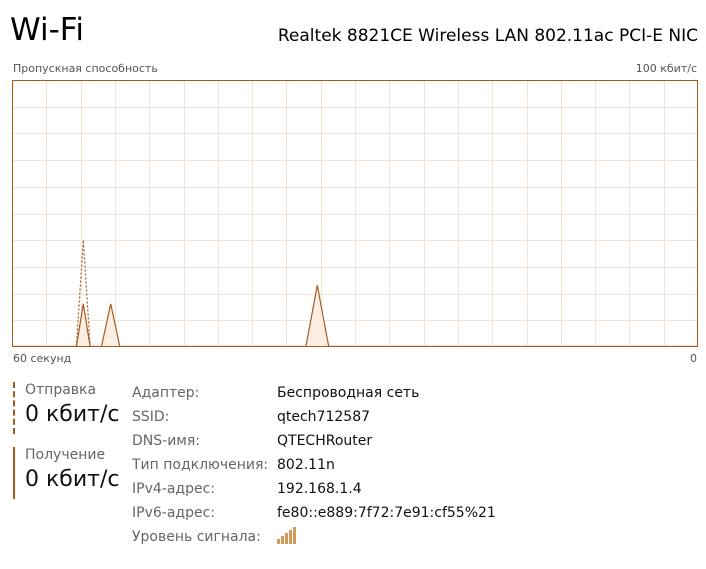 The image size is (706, 569). What do you see at coordinates (72, 414) in the screenshot?
I see `send-value: 0 кбит/с` at bounding box center [72, 414].